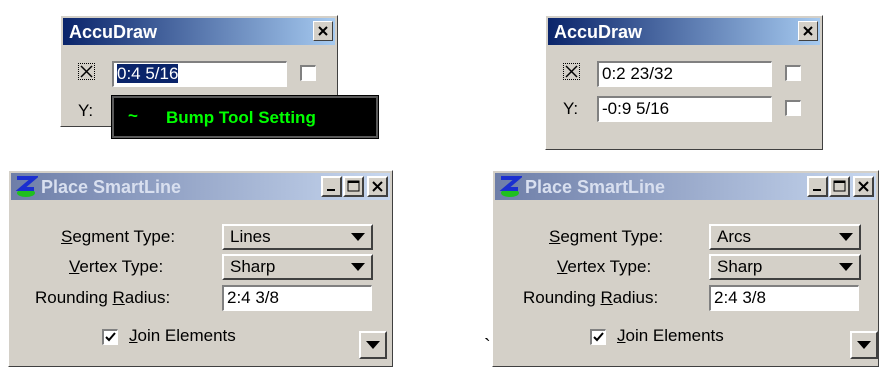 The width and height of the screenshot is (879, 367). Describe the element at coordinates (487, 347) in the screenshot. I see `stray-mark: `` at that location.